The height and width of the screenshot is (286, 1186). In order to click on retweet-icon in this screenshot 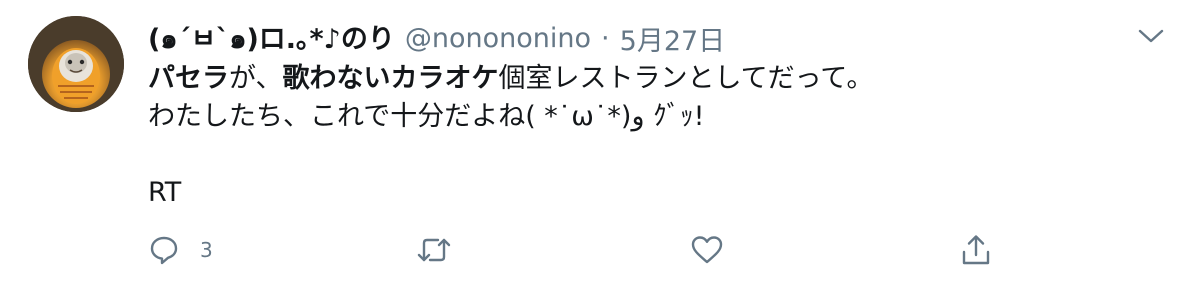, I will do `click(434, 250)`.